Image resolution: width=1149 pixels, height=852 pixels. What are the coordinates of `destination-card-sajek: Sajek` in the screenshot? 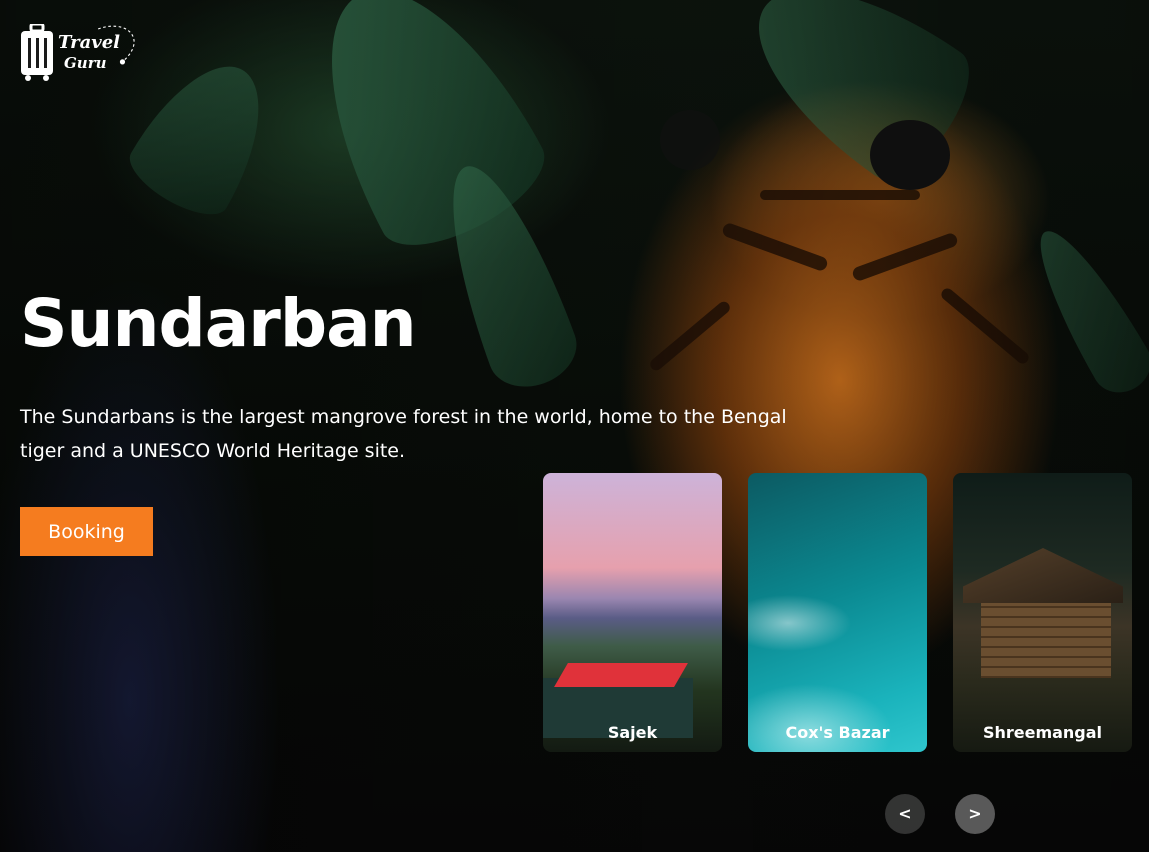 It's located at (632, 612).